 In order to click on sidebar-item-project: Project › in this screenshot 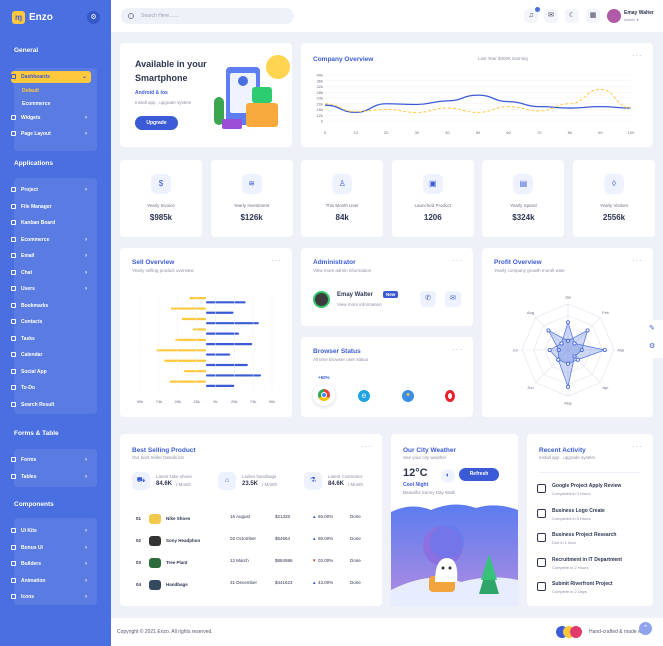, I will do `click(51, 190)`.